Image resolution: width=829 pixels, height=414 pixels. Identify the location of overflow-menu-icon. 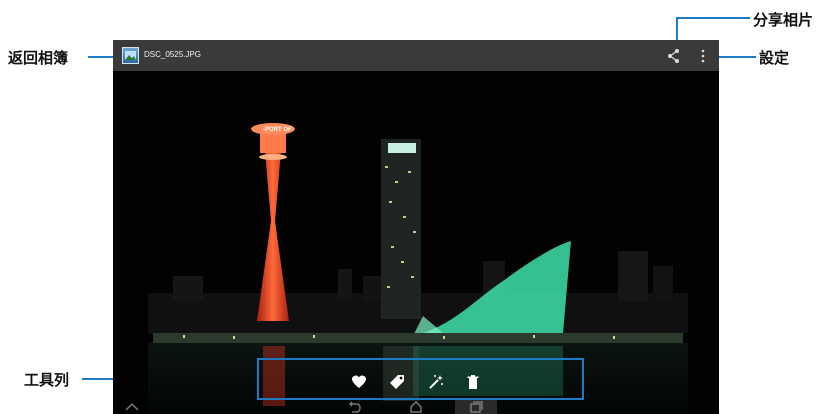
(703, 56).